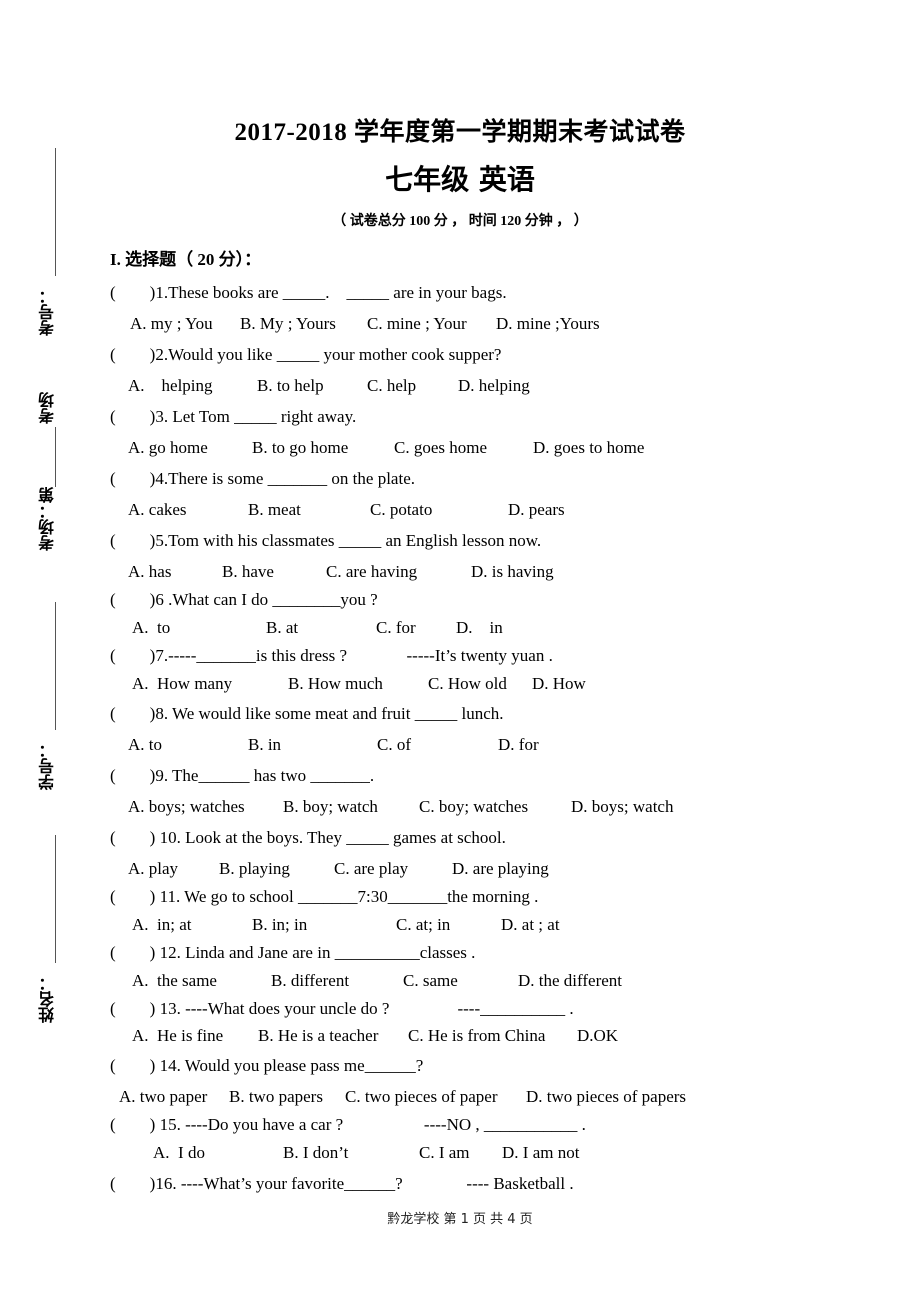 The image size is (920, 1302). Describe the element at coordinates (248, 571) in the screenshot. I see `option-b: B. have` at that location.